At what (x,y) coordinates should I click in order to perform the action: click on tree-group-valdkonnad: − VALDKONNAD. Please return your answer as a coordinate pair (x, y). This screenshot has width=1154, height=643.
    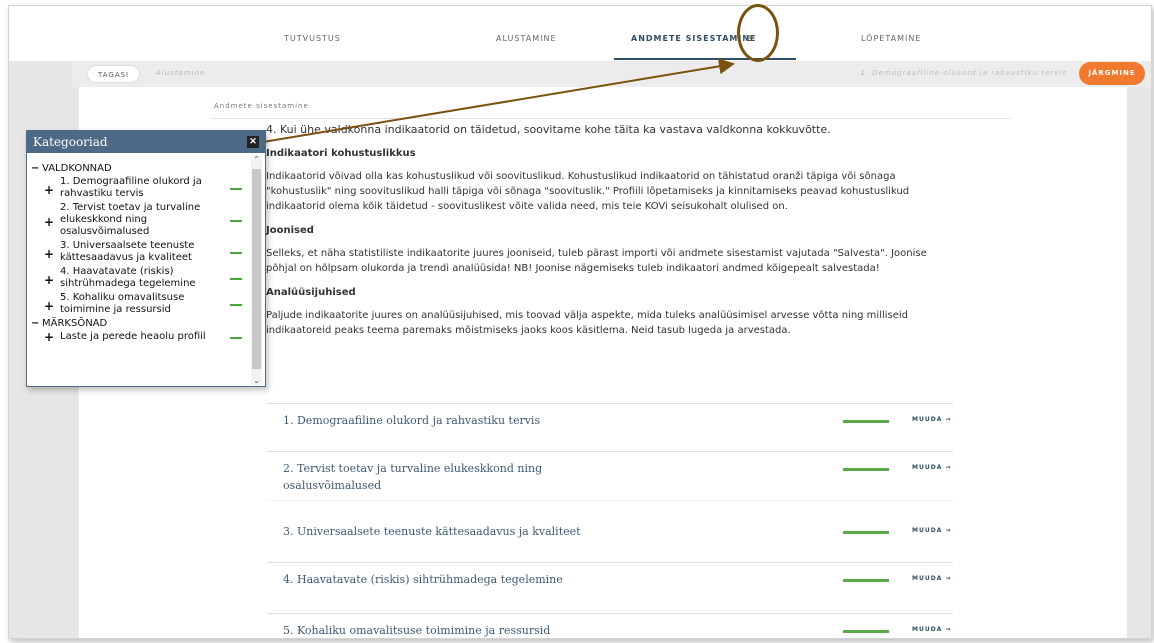
    Looking at the image, I should click on (141, 169).